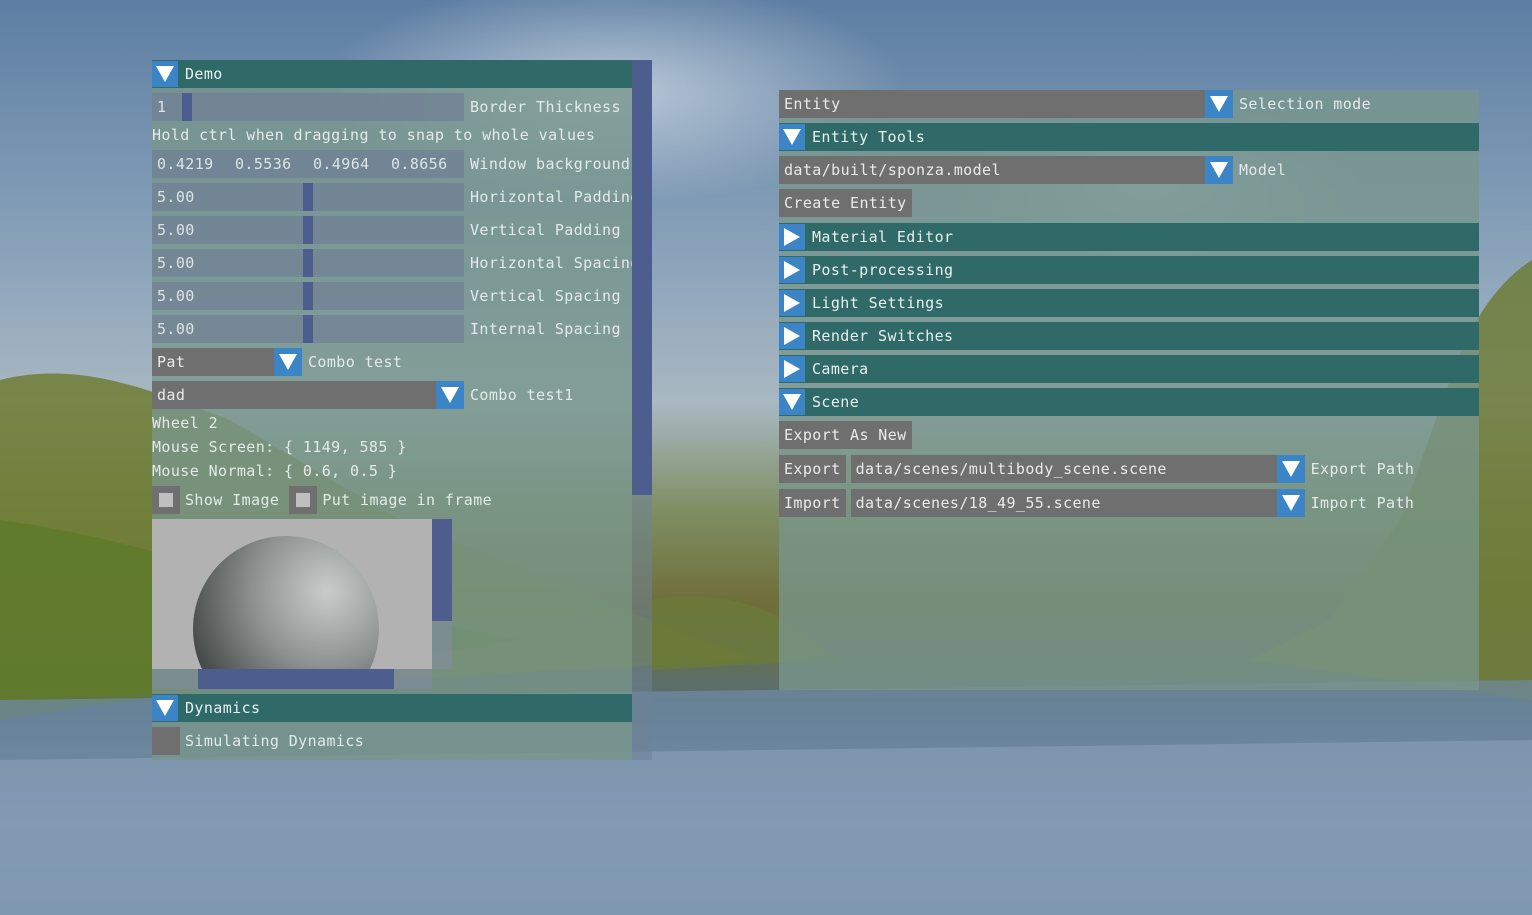  What do you see at coordinates (836, 402) in the screenshot?
I see `scene-title: Scene` at bounding box center [836, 402].